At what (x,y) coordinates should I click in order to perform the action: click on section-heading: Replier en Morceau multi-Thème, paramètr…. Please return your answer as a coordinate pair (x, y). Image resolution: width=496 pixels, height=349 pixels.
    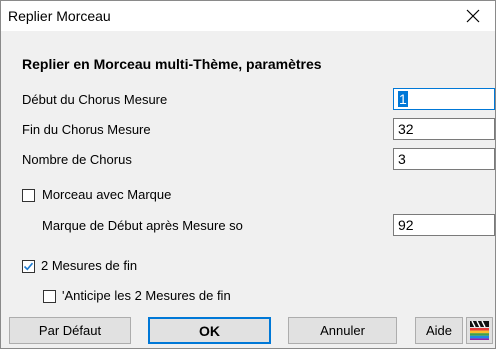
    Looking at the image, I should click on (172, 64).